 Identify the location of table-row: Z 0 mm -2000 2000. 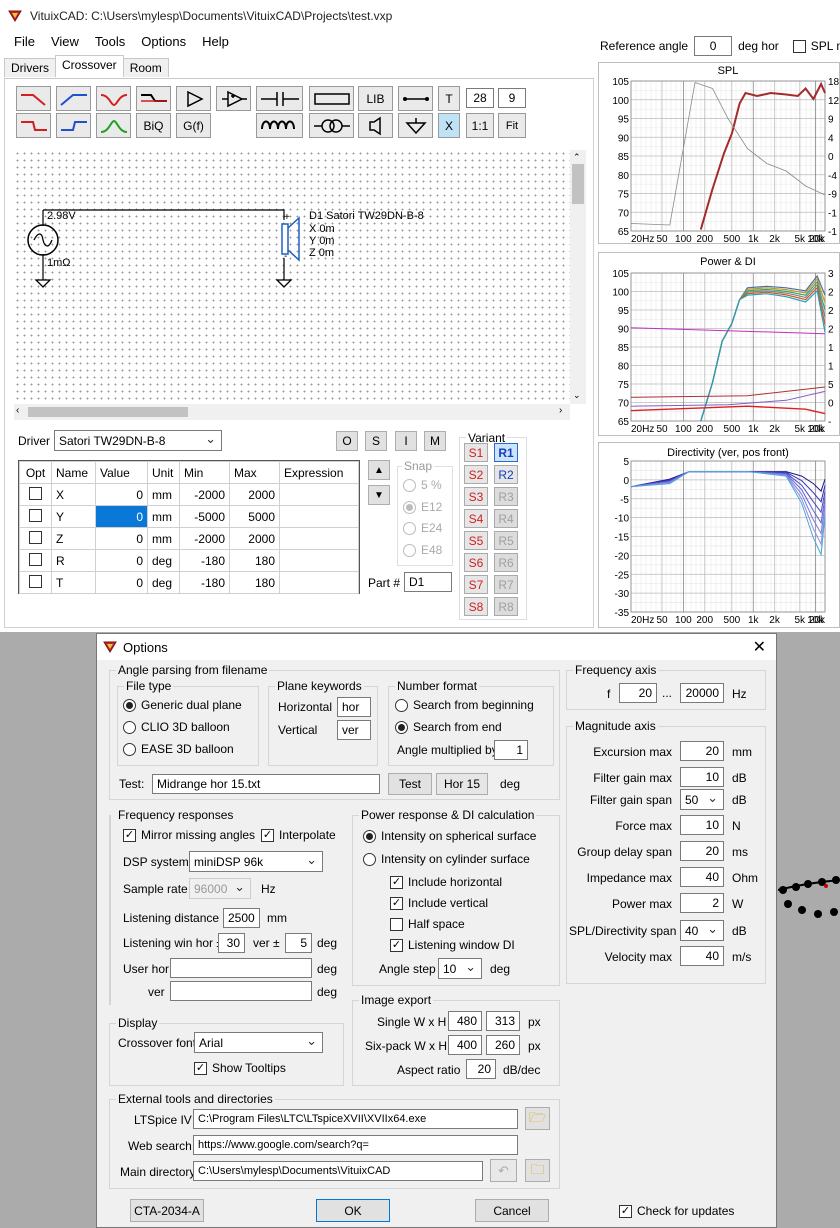
(189, 538).